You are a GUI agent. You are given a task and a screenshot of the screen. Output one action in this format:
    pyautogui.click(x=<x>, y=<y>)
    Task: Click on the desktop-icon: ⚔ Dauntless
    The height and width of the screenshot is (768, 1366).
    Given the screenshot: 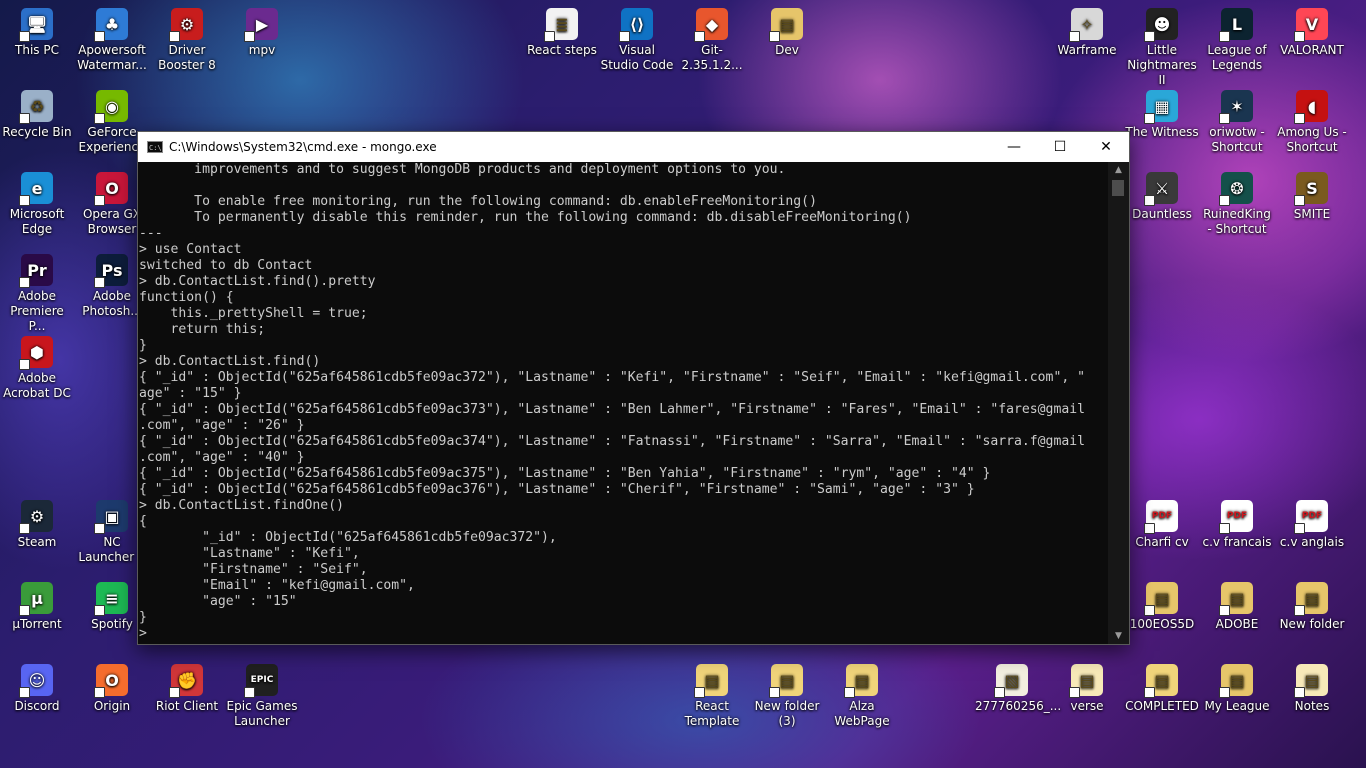 What is the action you would take?
    pyautogui.click(x=1162, y=197)
    